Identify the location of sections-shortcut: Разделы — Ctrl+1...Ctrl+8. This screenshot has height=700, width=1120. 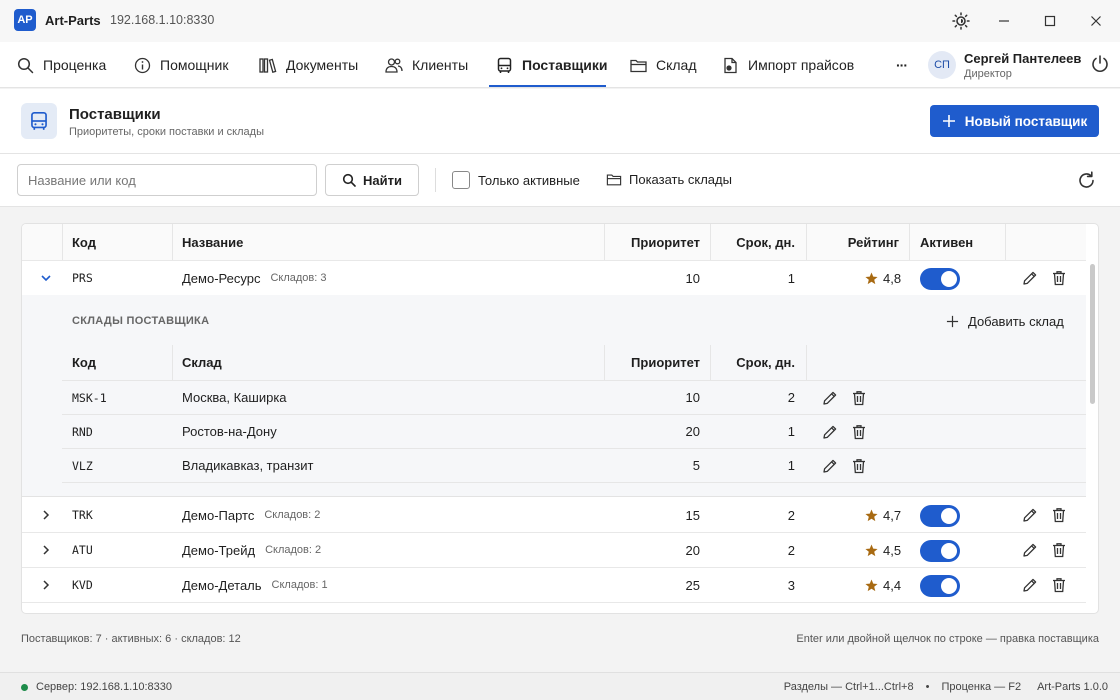
(848, 687).